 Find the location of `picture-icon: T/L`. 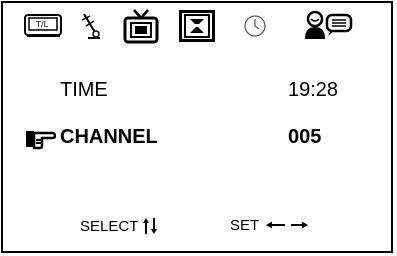

picture-icon: T/L is located at coordinates (44, 30).